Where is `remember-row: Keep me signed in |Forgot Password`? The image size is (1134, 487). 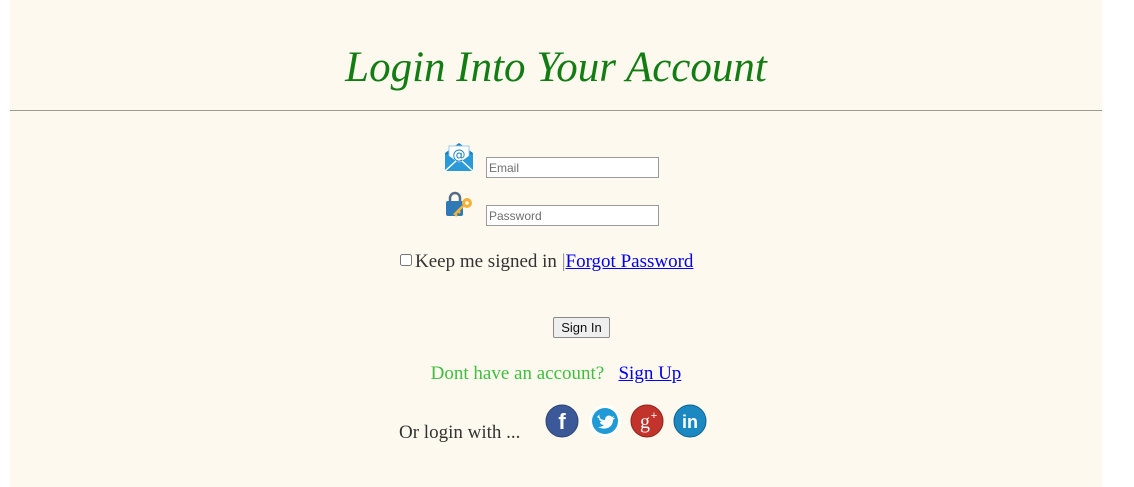
remember-row: Keep me signed in |Forgot Password is located at coordinates (546, 262).